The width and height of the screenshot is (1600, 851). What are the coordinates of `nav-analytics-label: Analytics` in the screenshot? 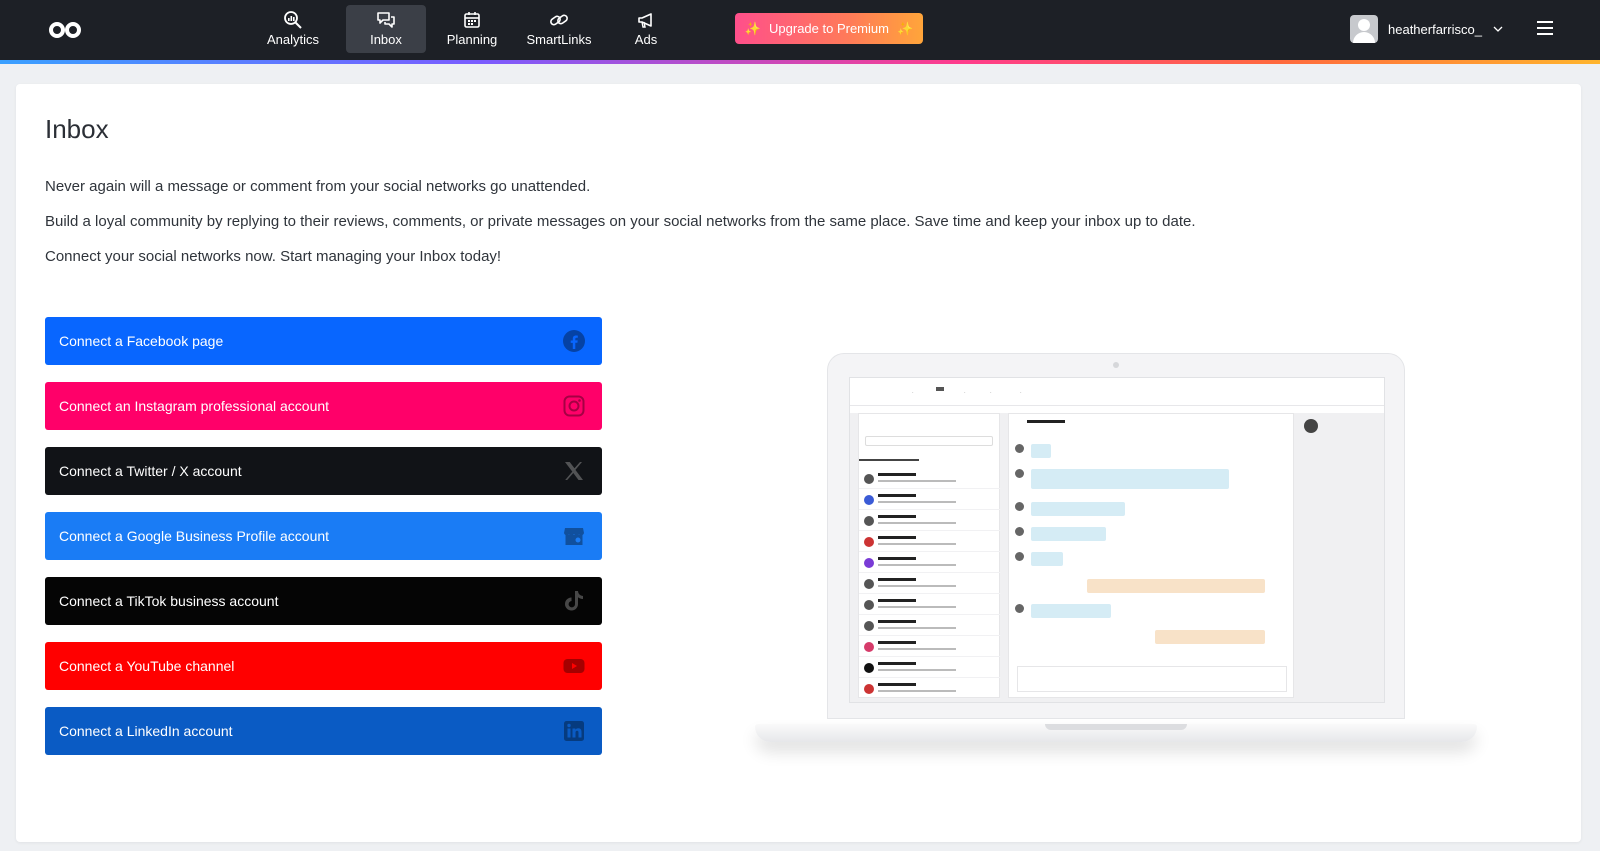 It's located at (293, 39).